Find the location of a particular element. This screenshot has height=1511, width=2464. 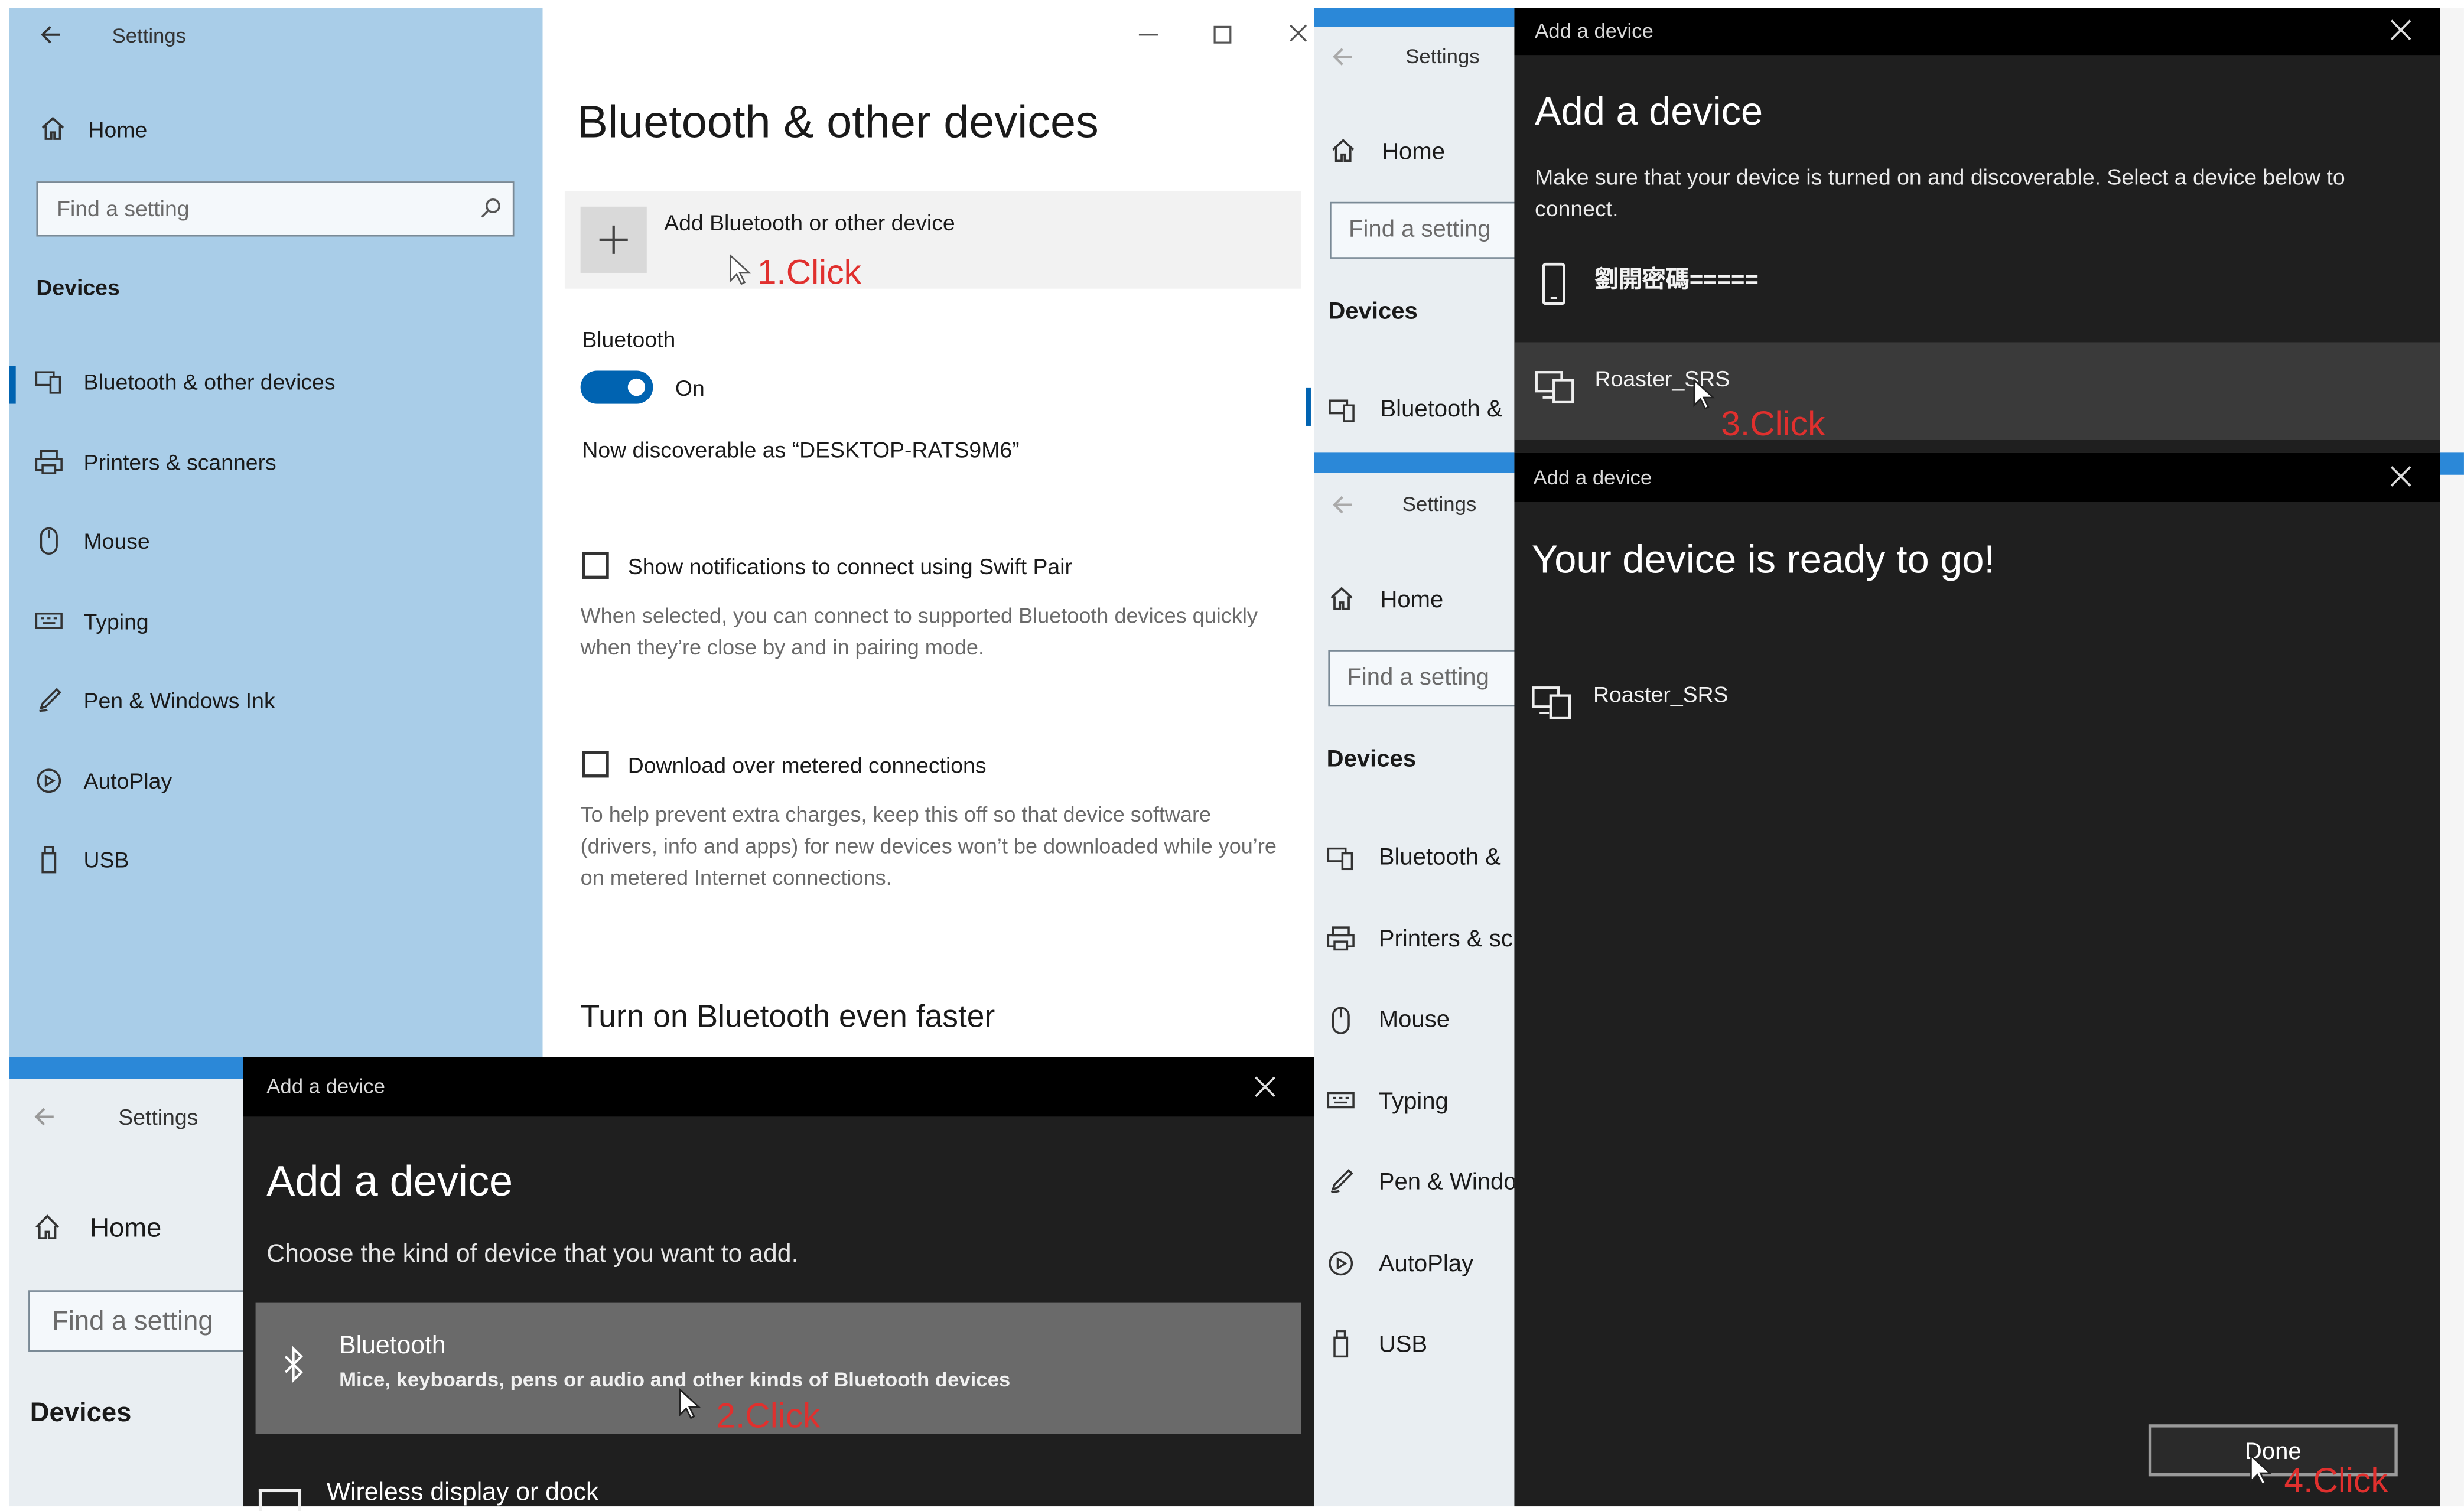

bluetooth-label: Bluetooth is located at coordinates (629, 339).